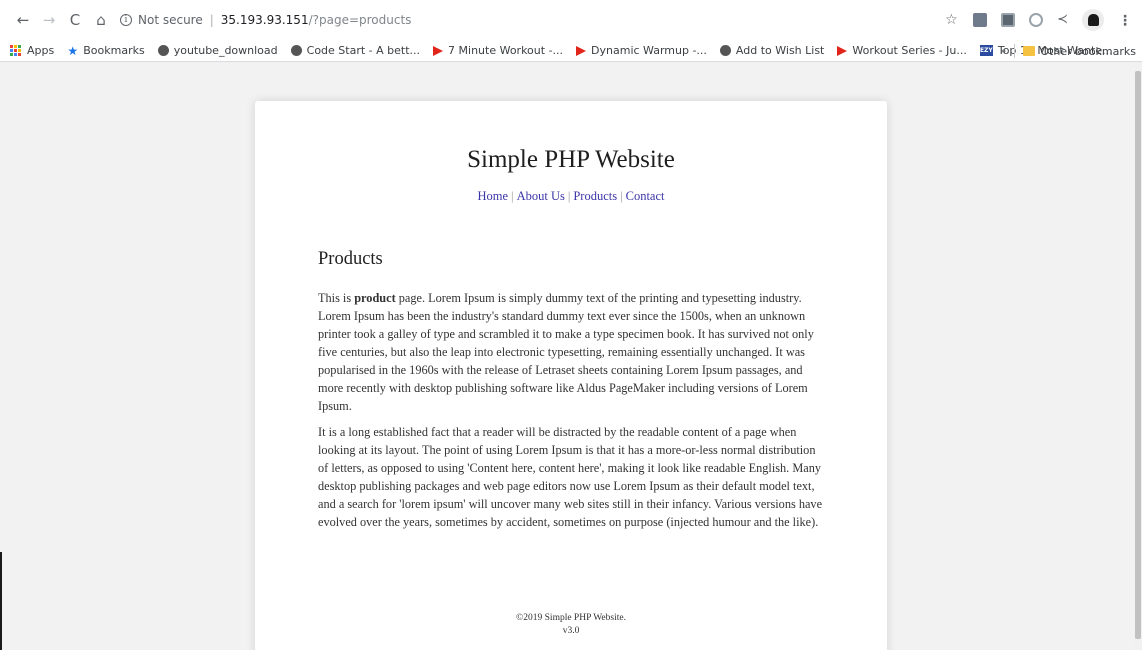  I want to click on bookmark-label: Add to Wish List, so click(780, 50).